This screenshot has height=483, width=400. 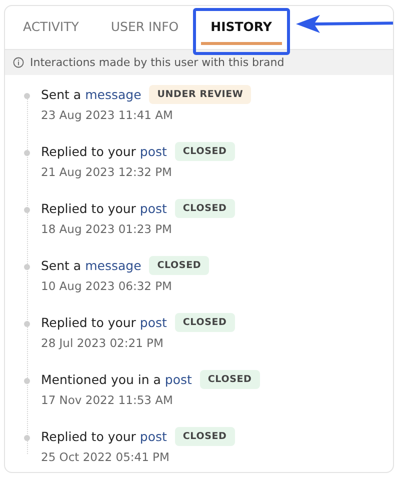 I want to click on timestamp: 28 Jul 2023 02:21 PM, so click(x=102, y=343).